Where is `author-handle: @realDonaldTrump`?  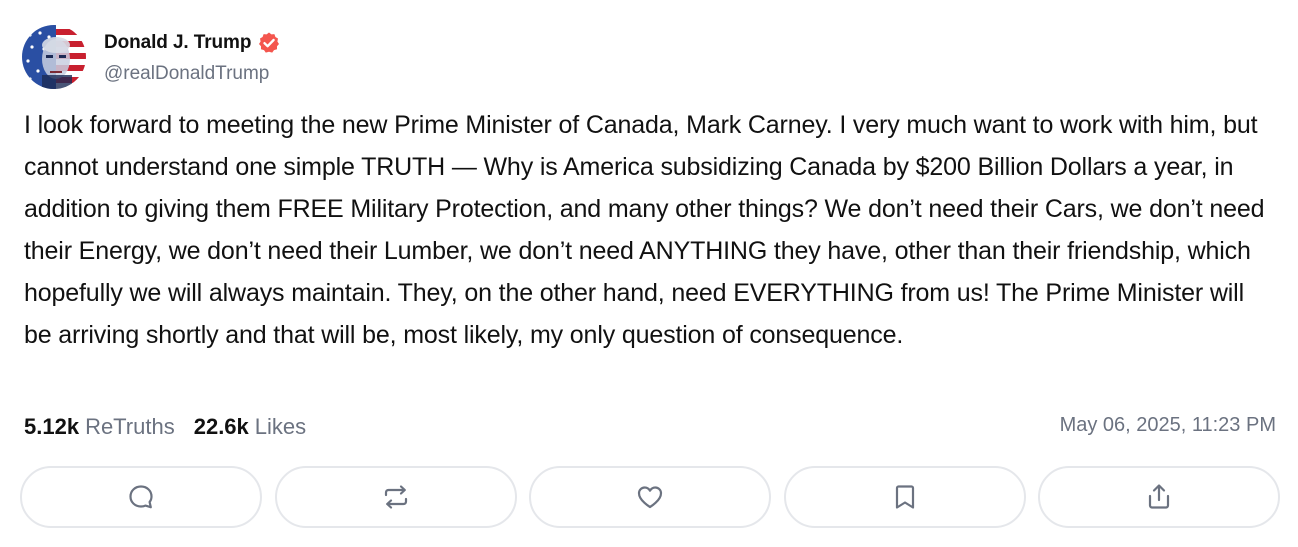
author-handle: @realDonaldTrump is located at coordinates (192, 74).